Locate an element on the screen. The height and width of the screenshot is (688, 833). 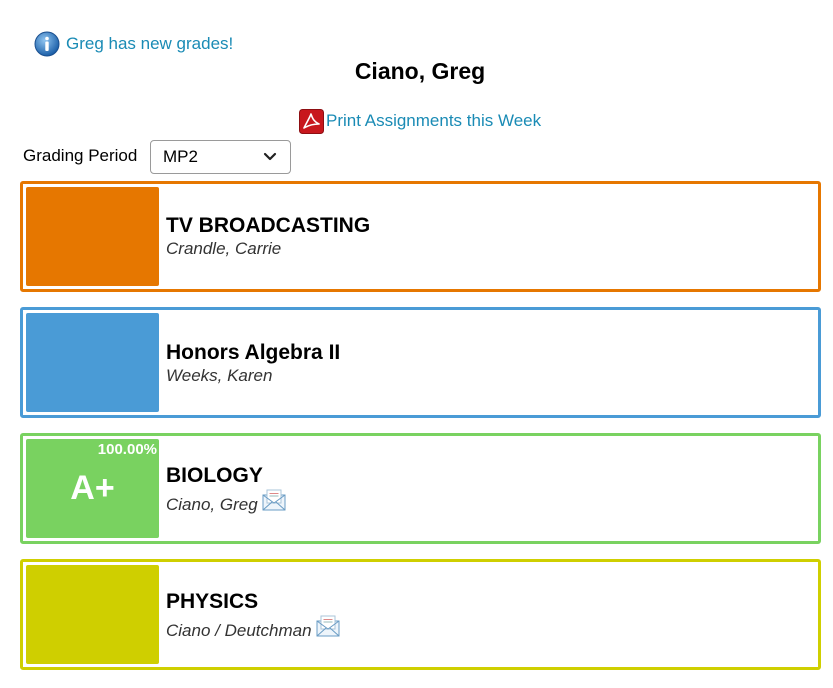
print-assignments-link: Print Assignments this Week is located at coordinates (420, 121).